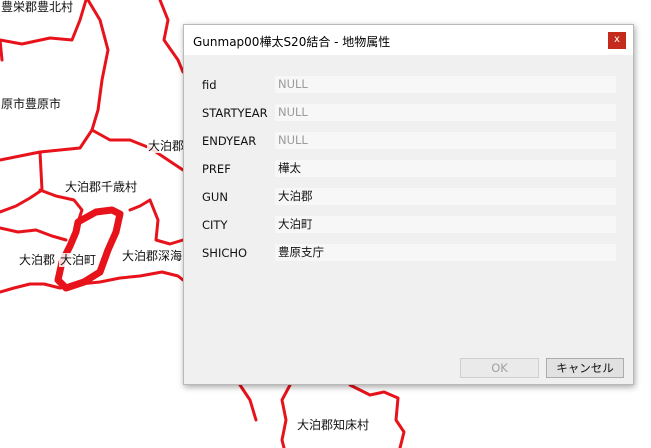 The width and height of the screenshot is (651, 448). Describe the element at coordinates (152, 256) in the screenshot. I see `map-label-fukaumi: 大泊郡深海` at that location.